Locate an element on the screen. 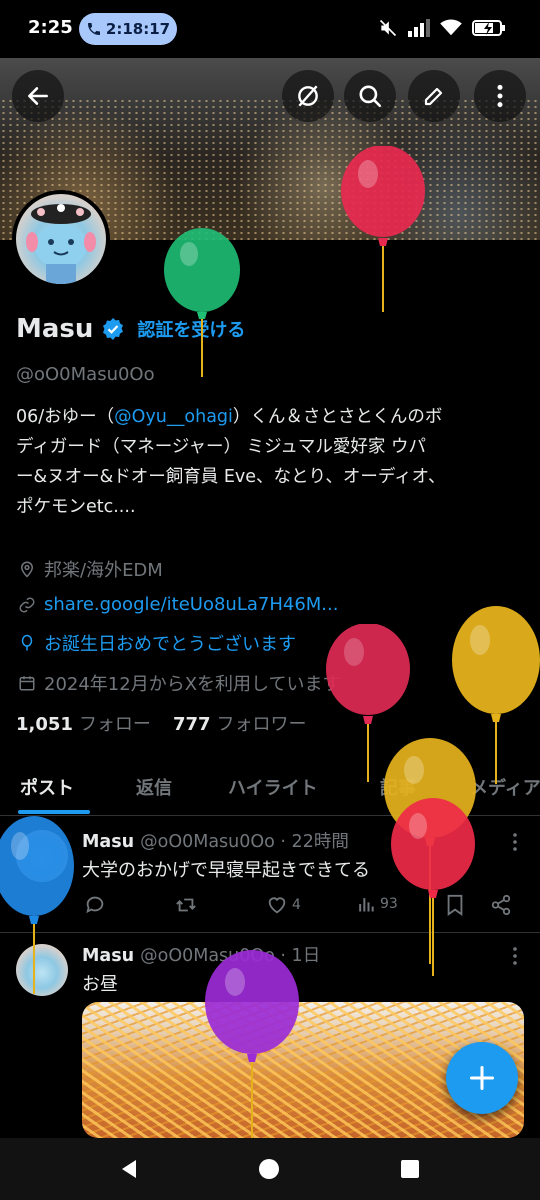 The image size is (540, 1200). post-handle-time: @oO0Masu0Oo · 22時間 is located at coordinates (244, 842).